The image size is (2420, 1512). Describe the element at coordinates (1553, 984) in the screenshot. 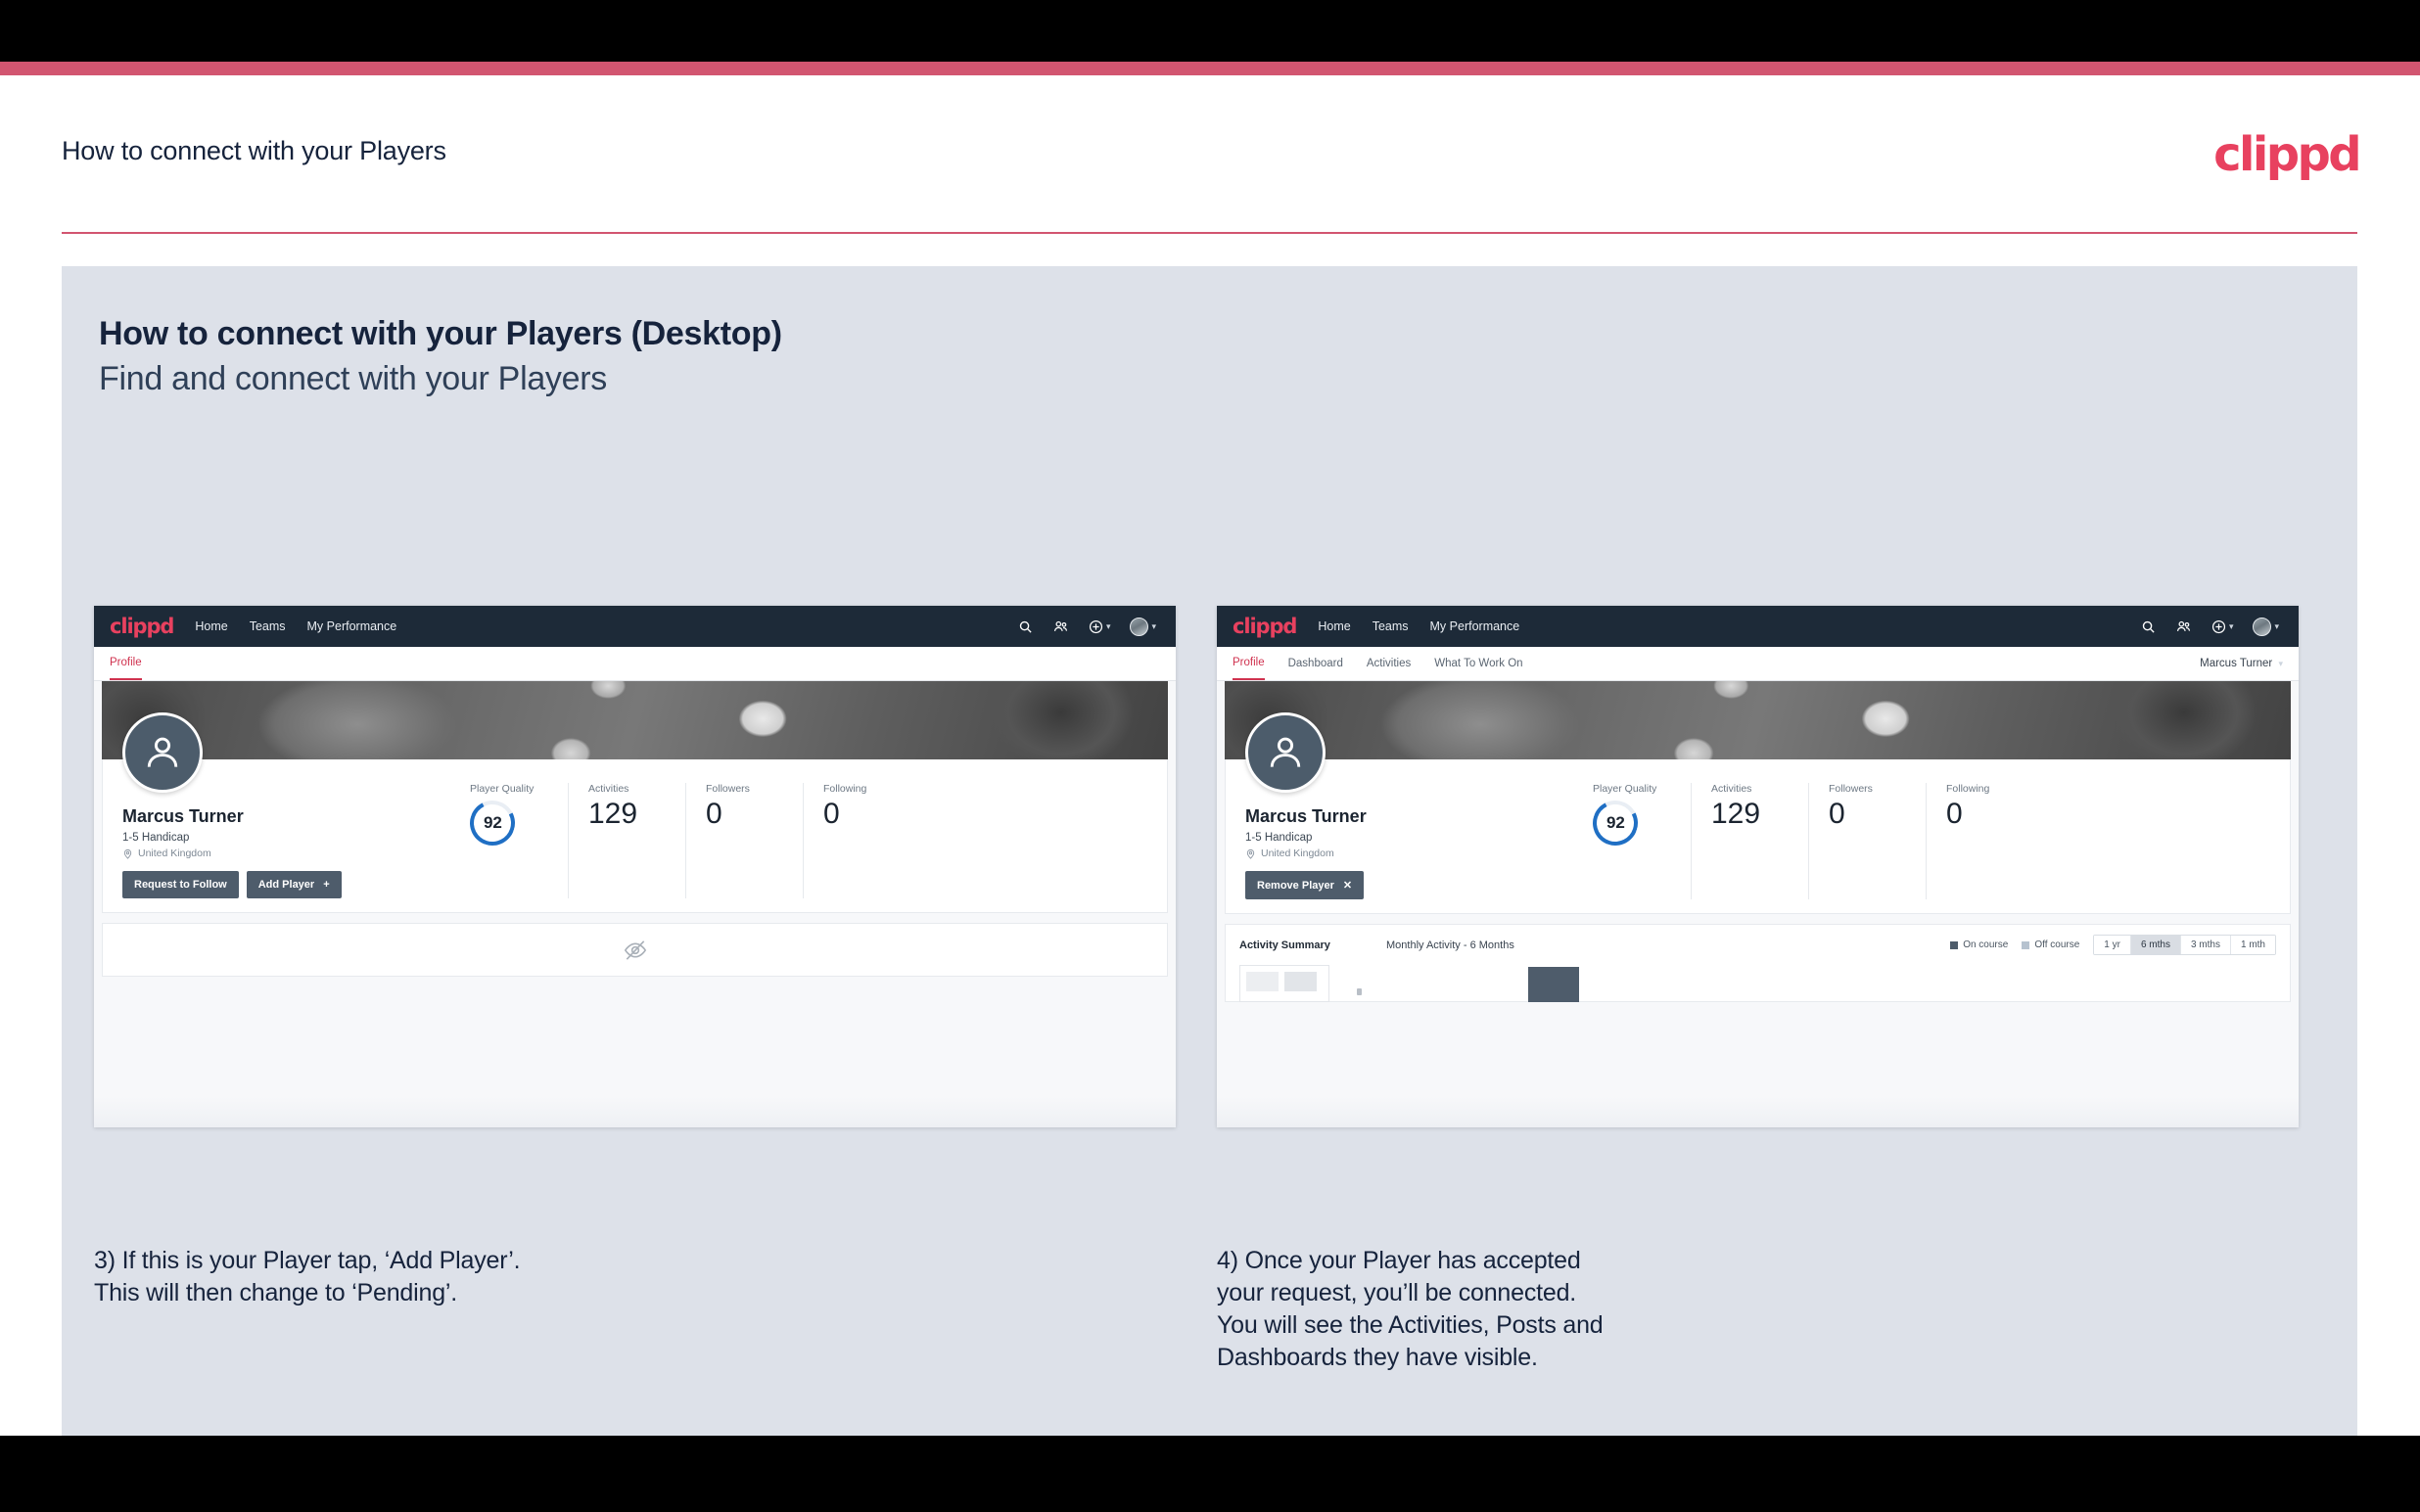

I see `chart-bar` at that location.